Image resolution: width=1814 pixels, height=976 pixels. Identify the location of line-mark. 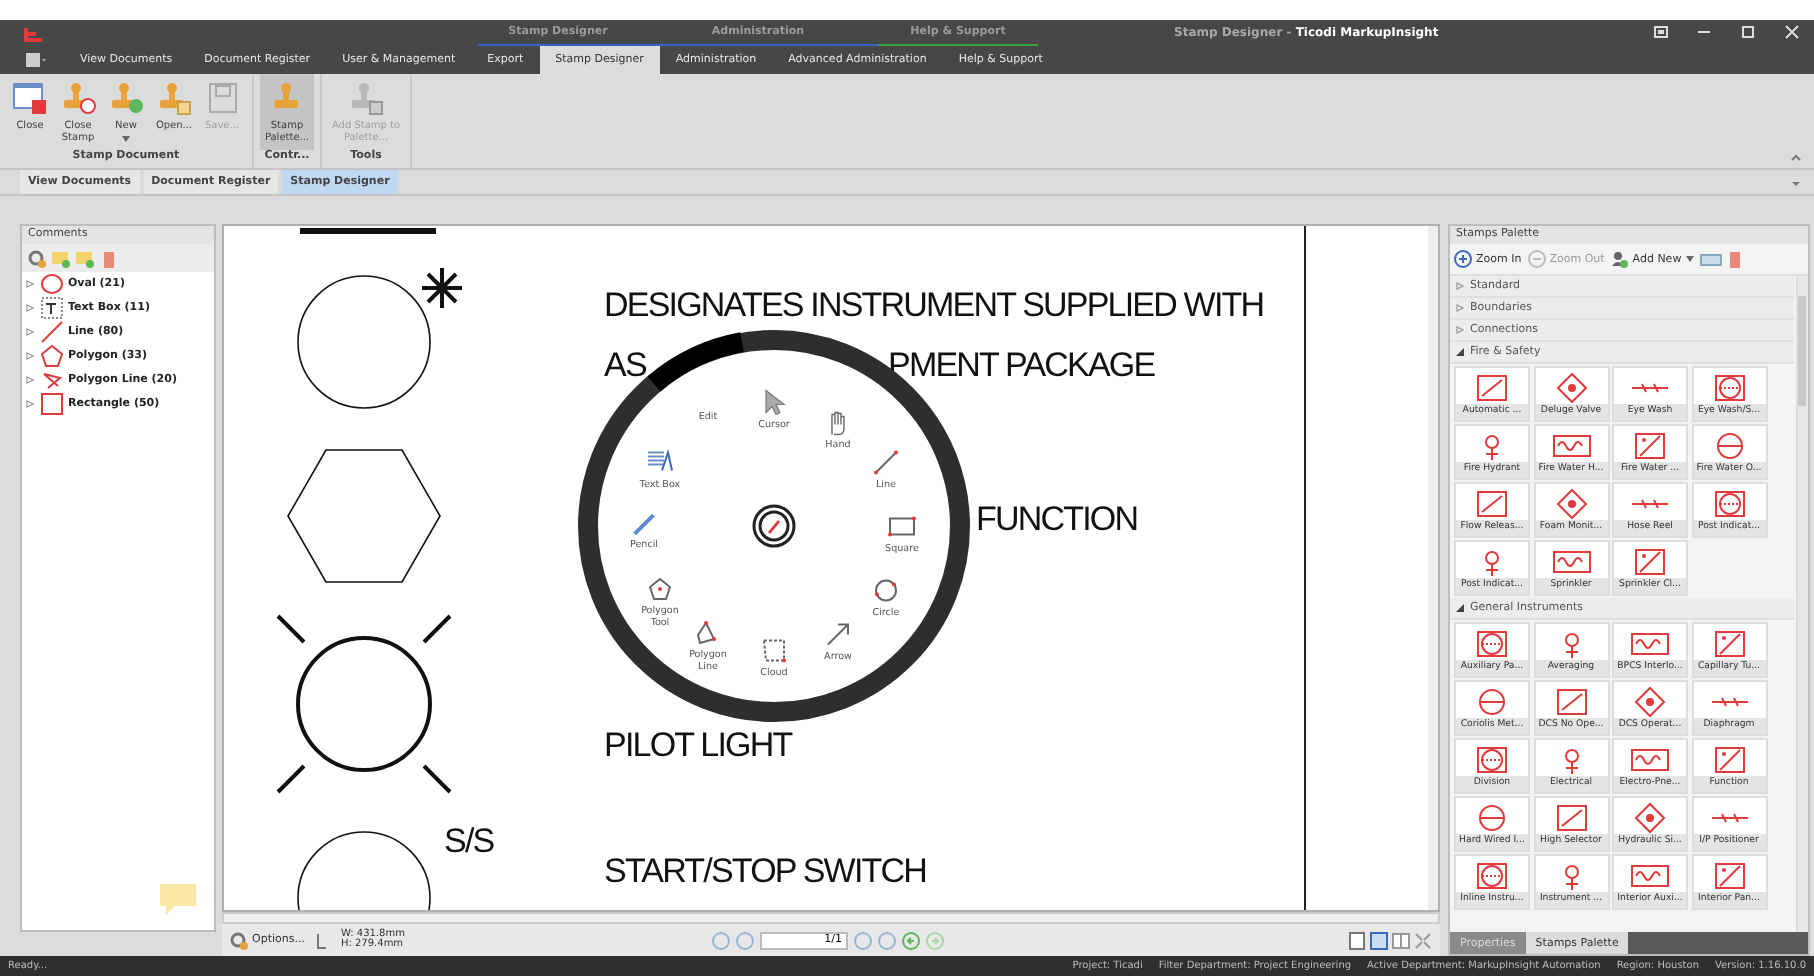
(368, 231).